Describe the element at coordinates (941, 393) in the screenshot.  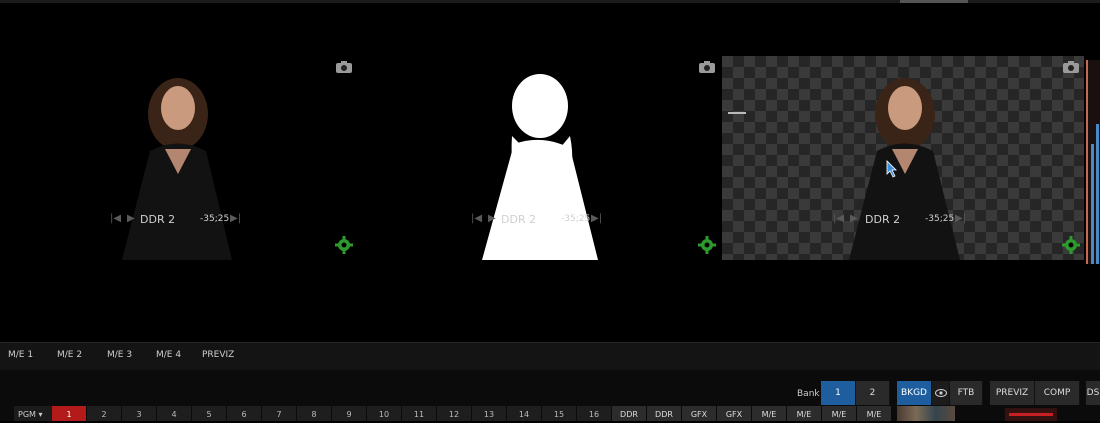
I see `eye-icon` at that location.